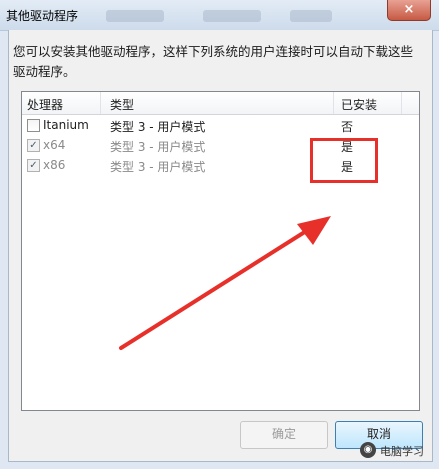  I want to click on ok-button: 确定, so click(284, 435).